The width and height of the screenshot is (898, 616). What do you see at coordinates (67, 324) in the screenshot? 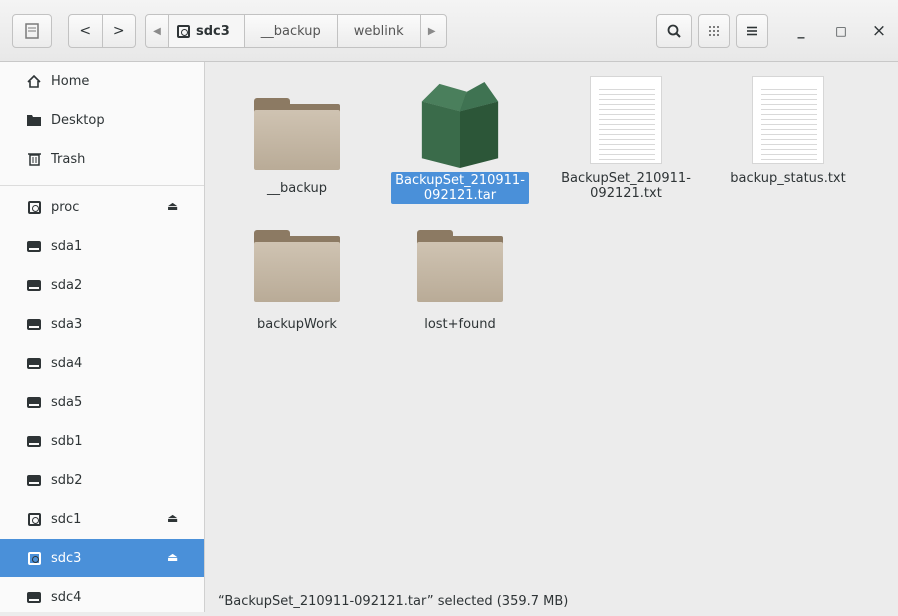
I see `sidebar-item-label: sda3` at bounding box center [67, 324].